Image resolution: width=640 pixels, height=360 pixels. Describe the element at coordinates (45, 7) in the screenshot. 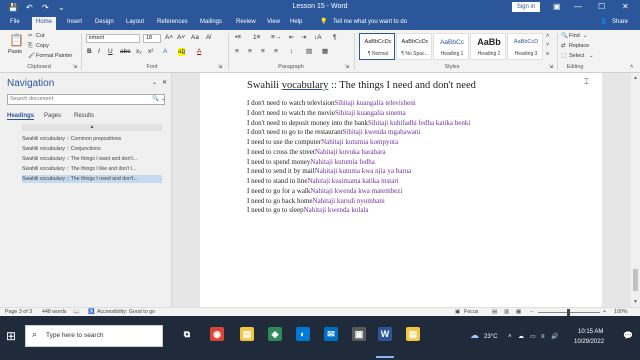

I see `redo-icon: ↷` at that location.